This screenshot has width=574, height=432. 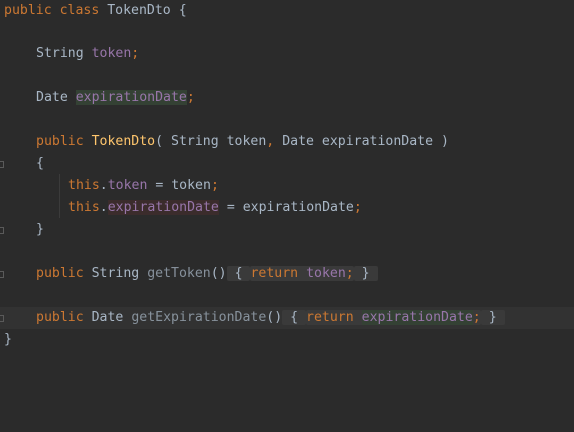 What do you see at coordinates (139, 10) in the screenshot?
I see `class-name: TokenDto` at bounding box center [139, 10].